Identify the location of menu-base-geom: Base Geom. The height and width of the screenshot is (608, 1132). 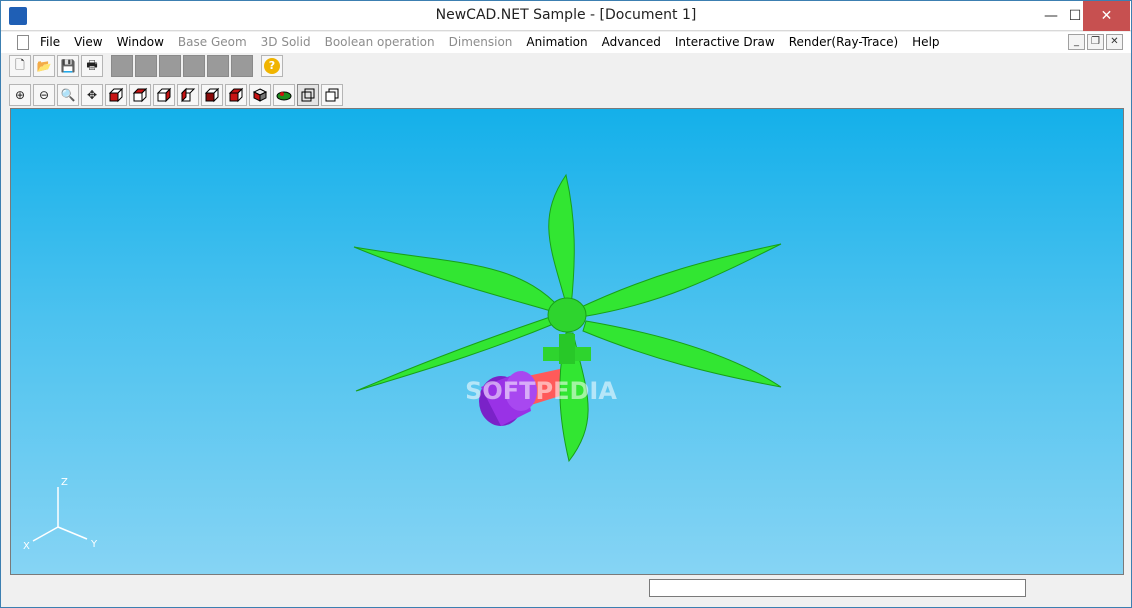
(212, 42).